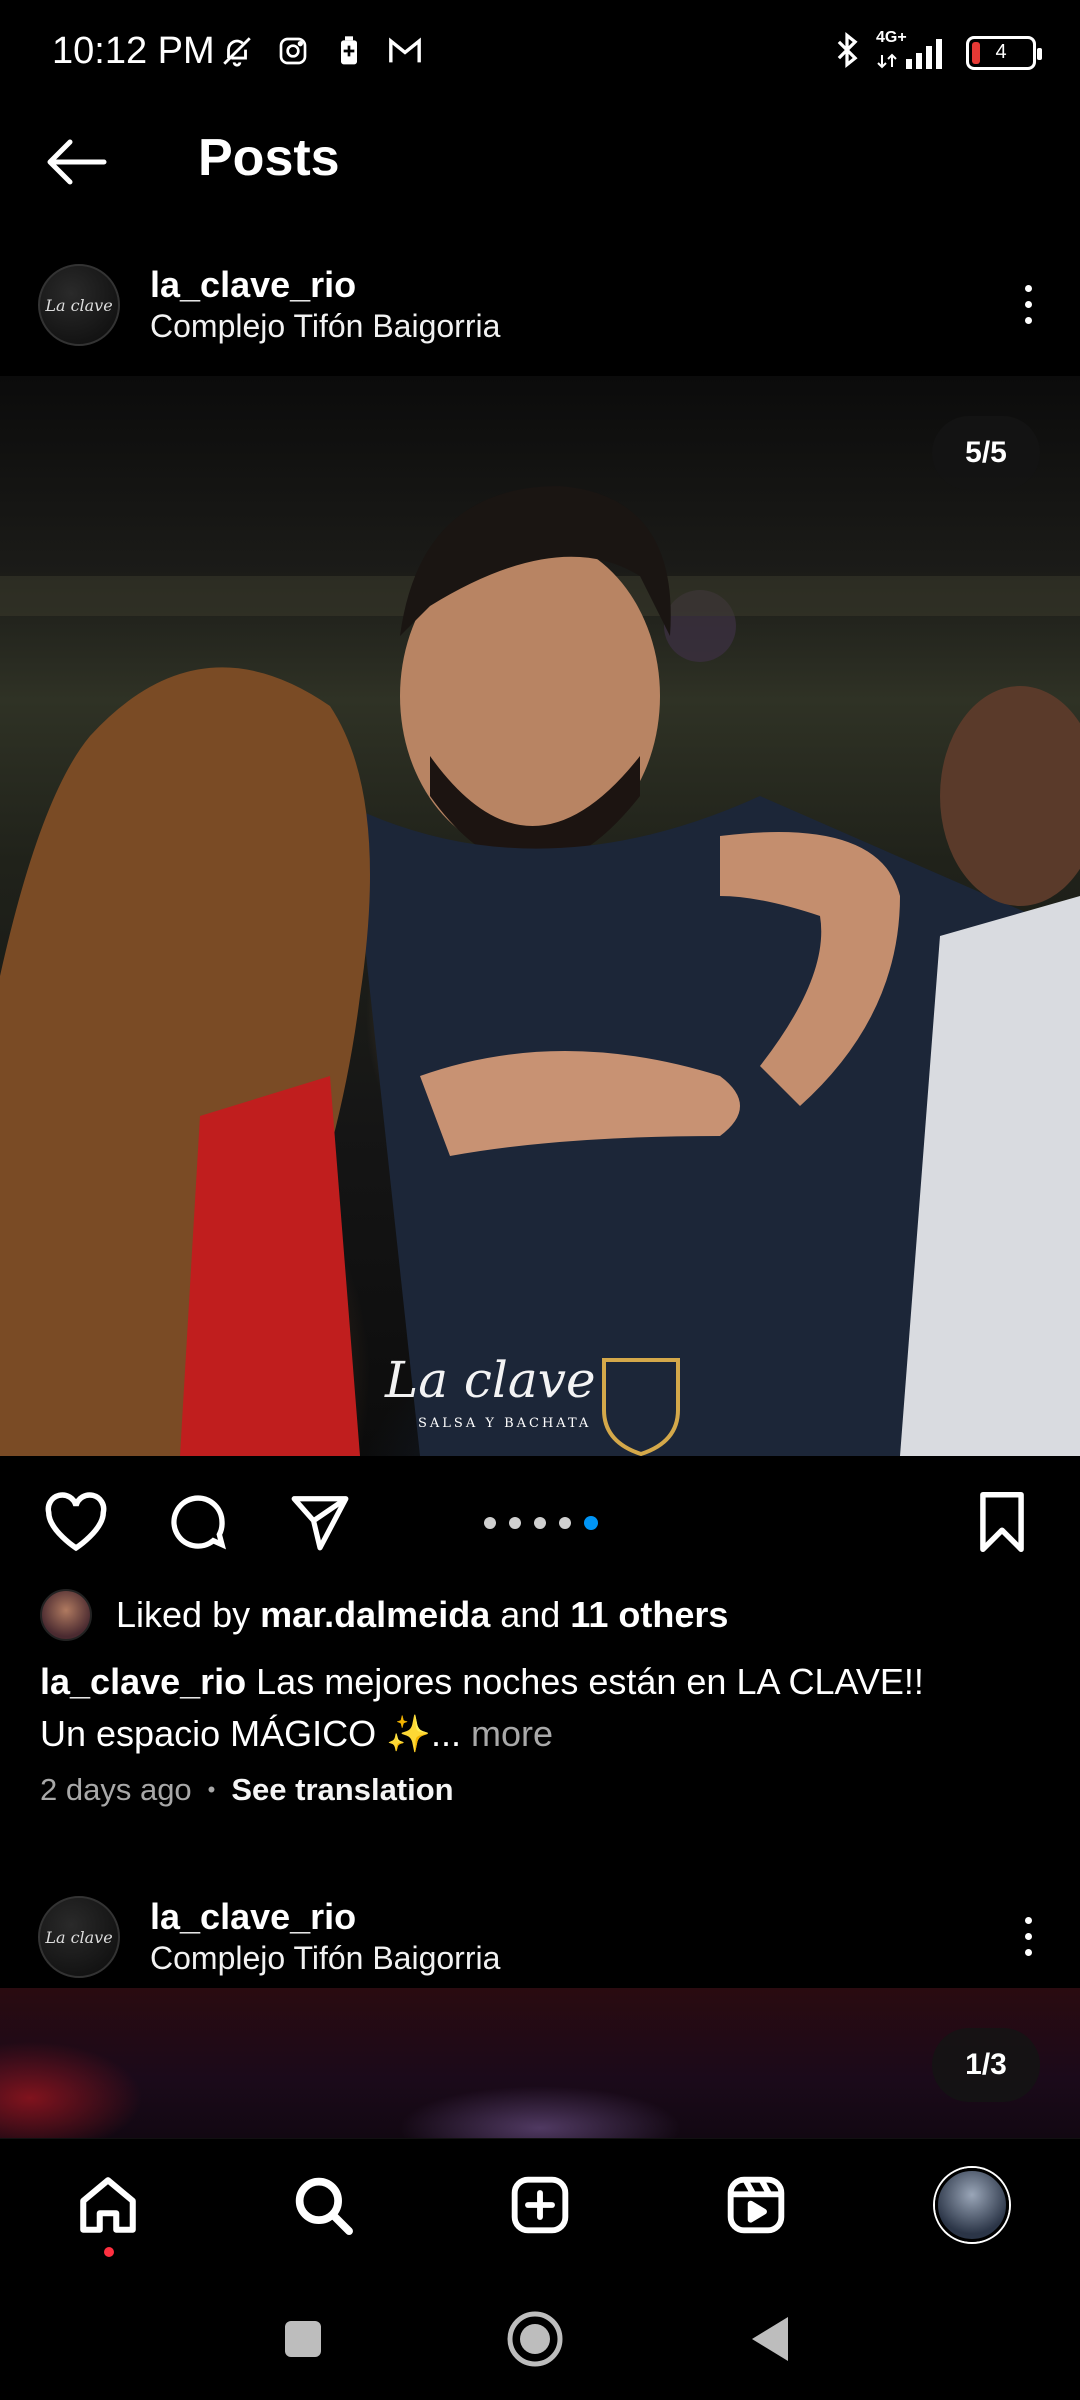 The height and width of the screenshot is (2400, 1080). I want to click on system-navigation-bar, so click(540, 2335).